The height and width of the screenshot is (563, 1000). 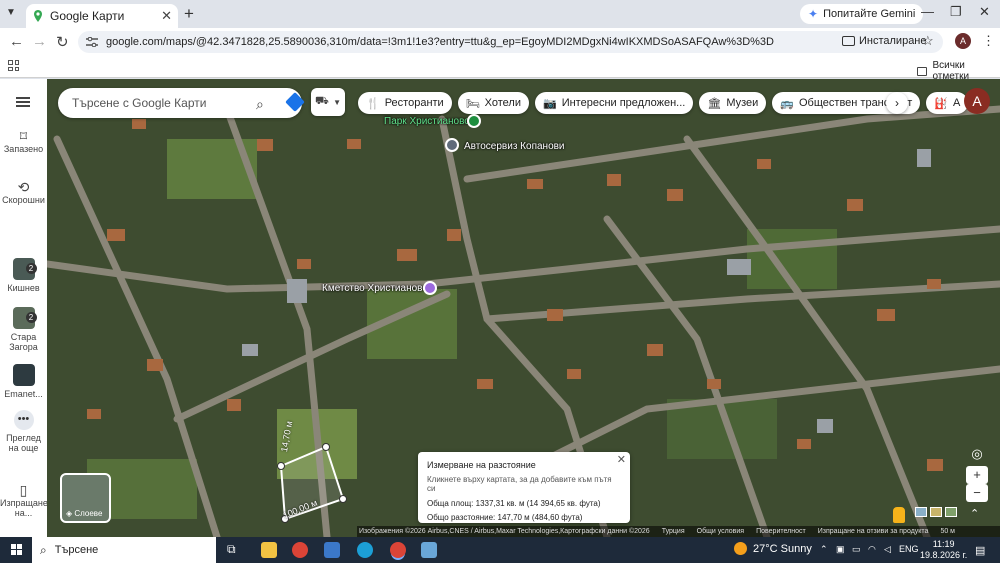 What do you see at coordinates (23, 275) in the screenshot?
I see `rail-recent-place-1: 2 Кишнев` at bounding box center [23, 275].